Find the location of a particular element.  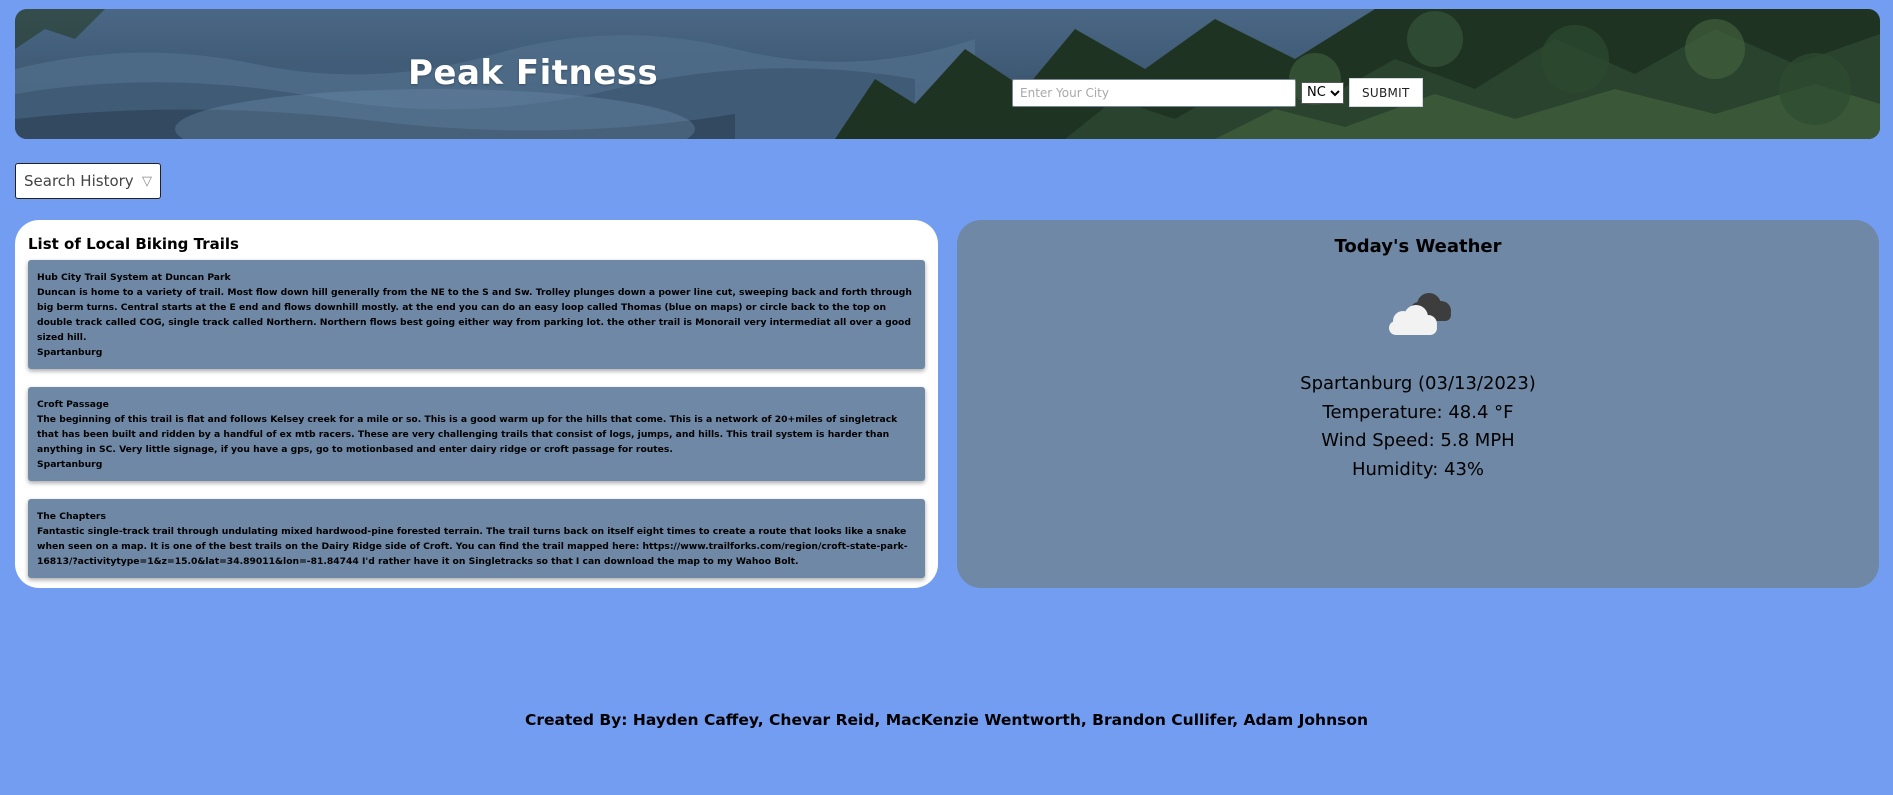

submit-button: SUBMIT is located at coordinates (1386, 92).